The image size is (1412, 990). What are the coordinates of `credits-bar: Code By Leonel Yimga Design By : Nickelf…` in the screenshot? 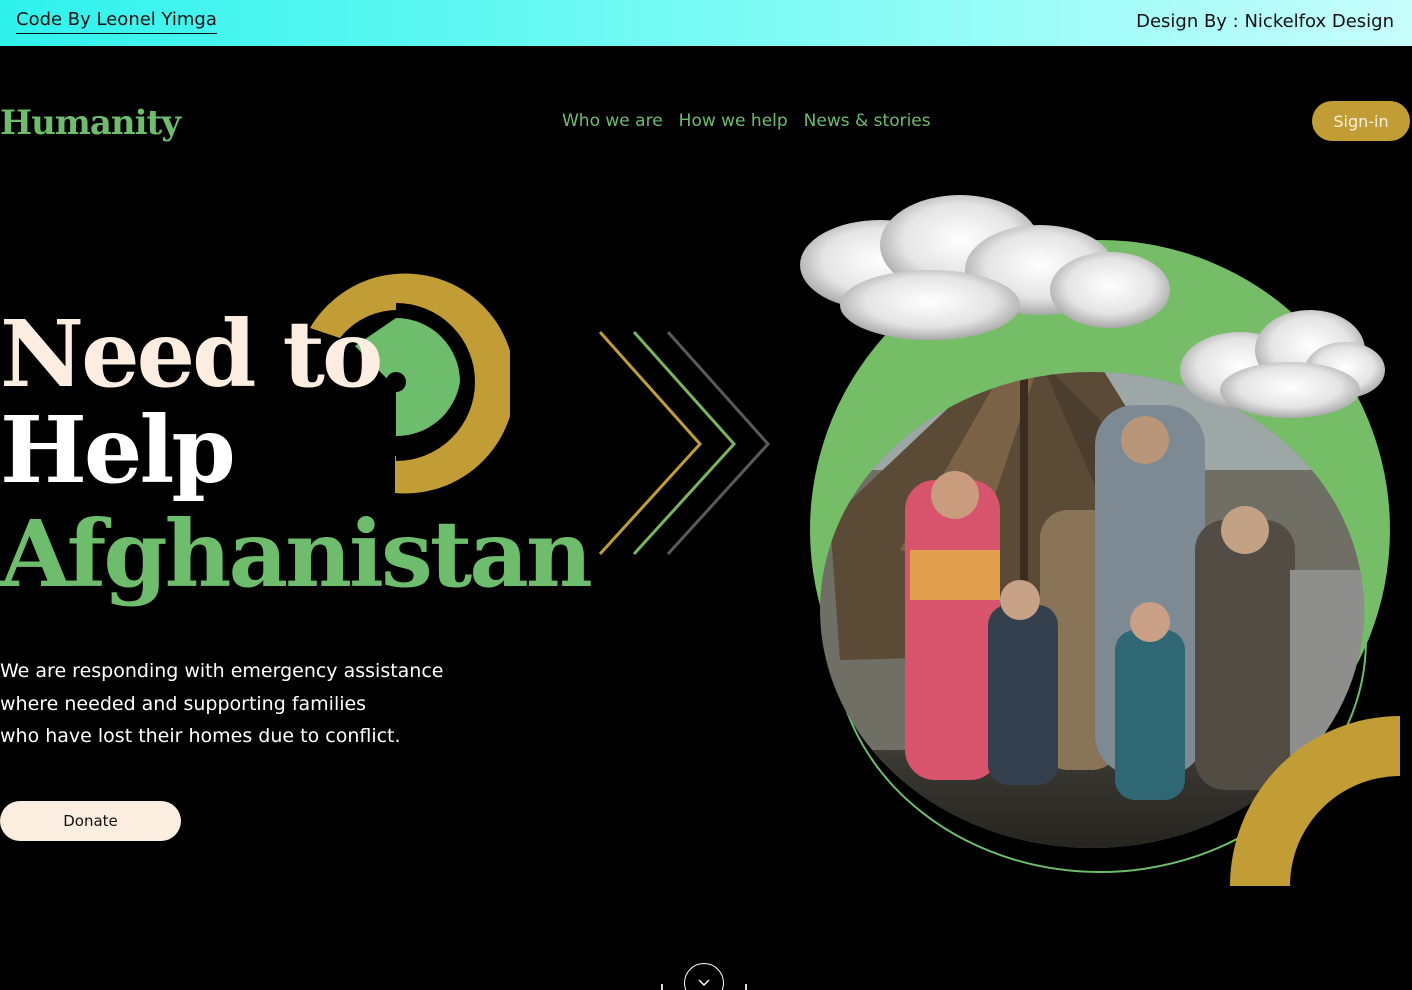 It's located at (706, 23).